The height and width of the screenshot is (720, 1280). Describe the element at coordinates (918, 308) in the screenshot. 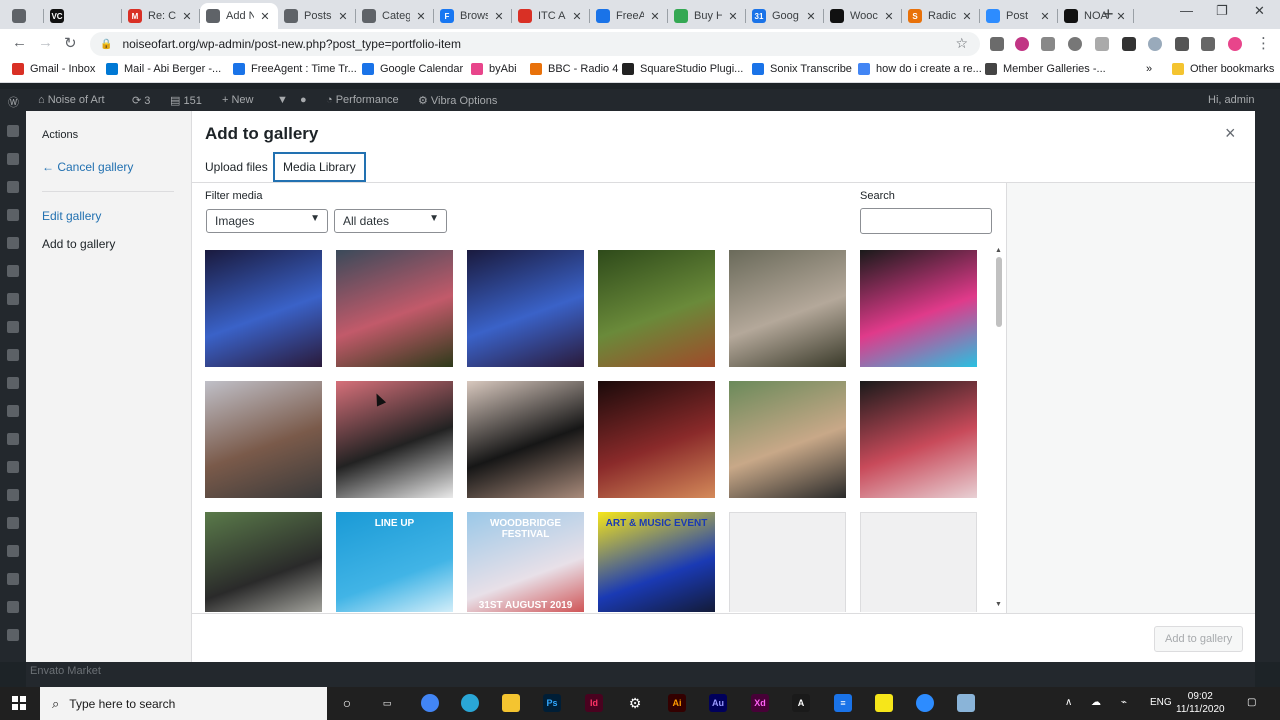

I see `media-thumbnail-colorful-performer` at that location.